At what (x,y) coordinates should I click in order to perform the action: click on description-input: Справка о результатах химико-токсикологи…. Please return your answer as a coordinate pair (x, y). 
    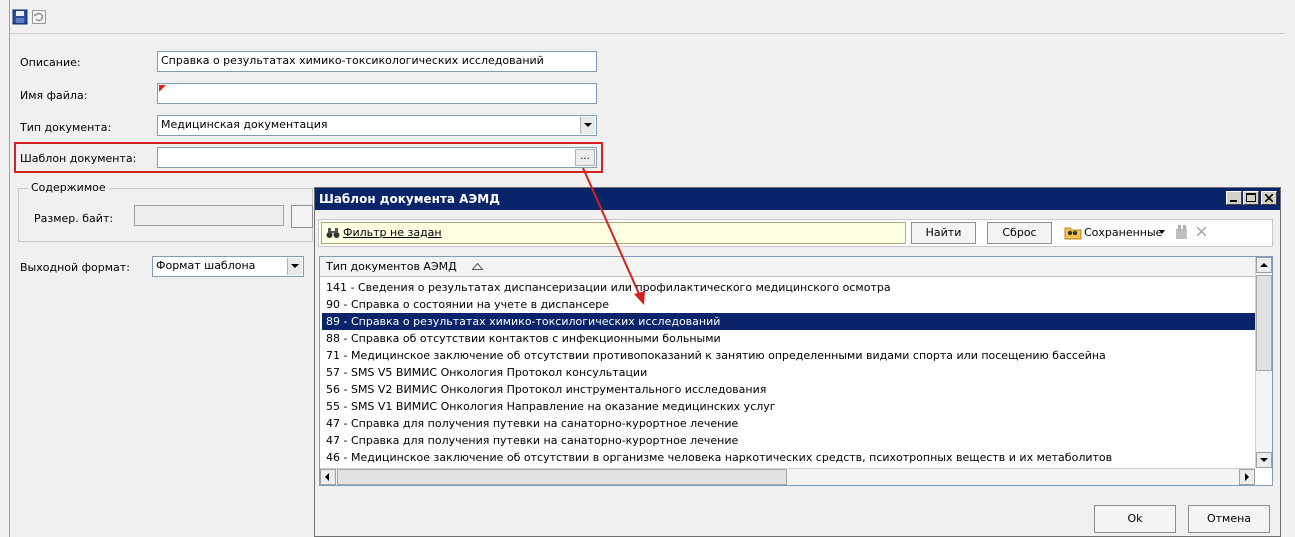
    Looking at the image, I should click on (377, 61).